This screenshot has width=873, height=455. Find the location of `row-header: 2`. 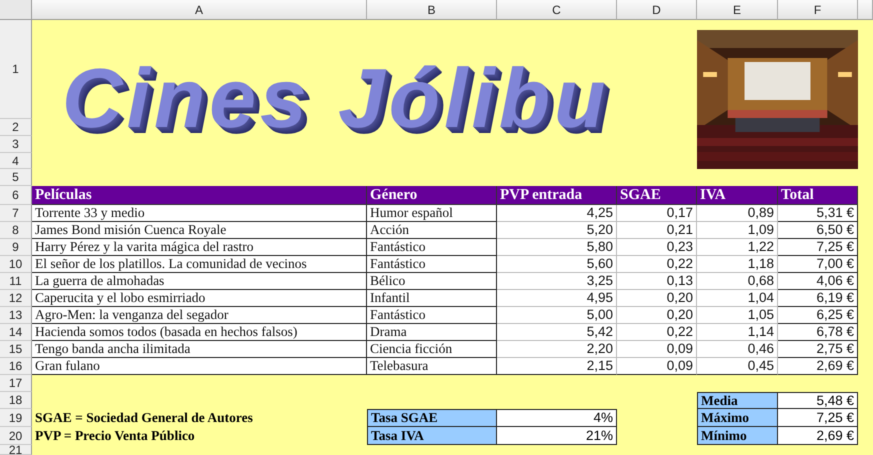

row-header: 2 is located at coordinates (16, 127).